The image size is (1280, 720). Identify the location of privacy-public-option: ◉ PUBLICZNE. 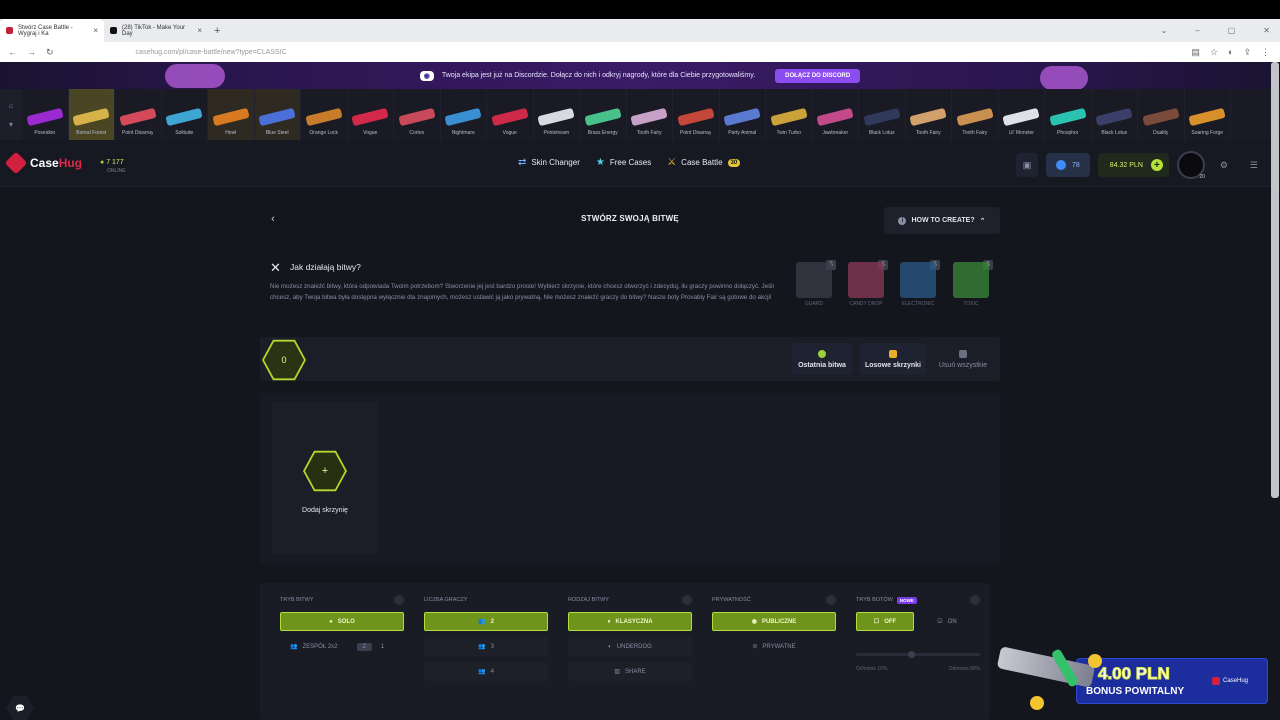
(774, 621).